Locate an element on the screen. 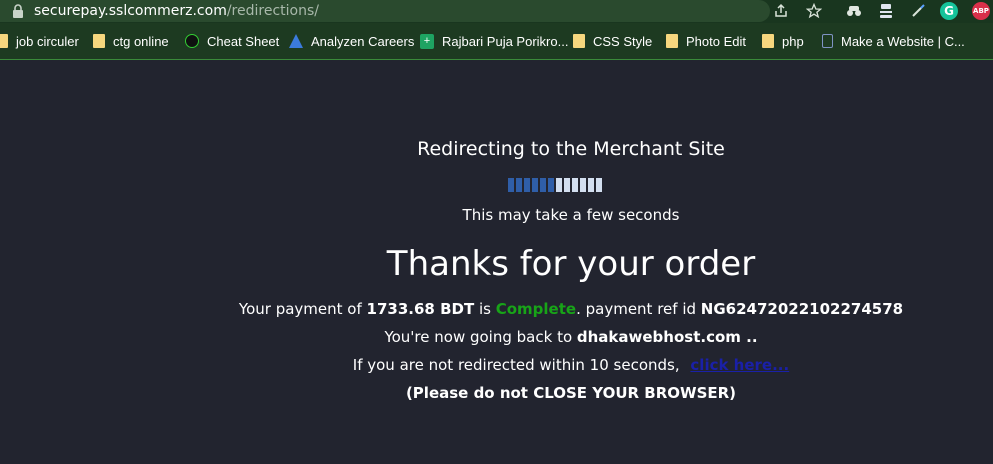 The image size is (993, 464). bookmark-php: php is located at coordinates (783, 41).